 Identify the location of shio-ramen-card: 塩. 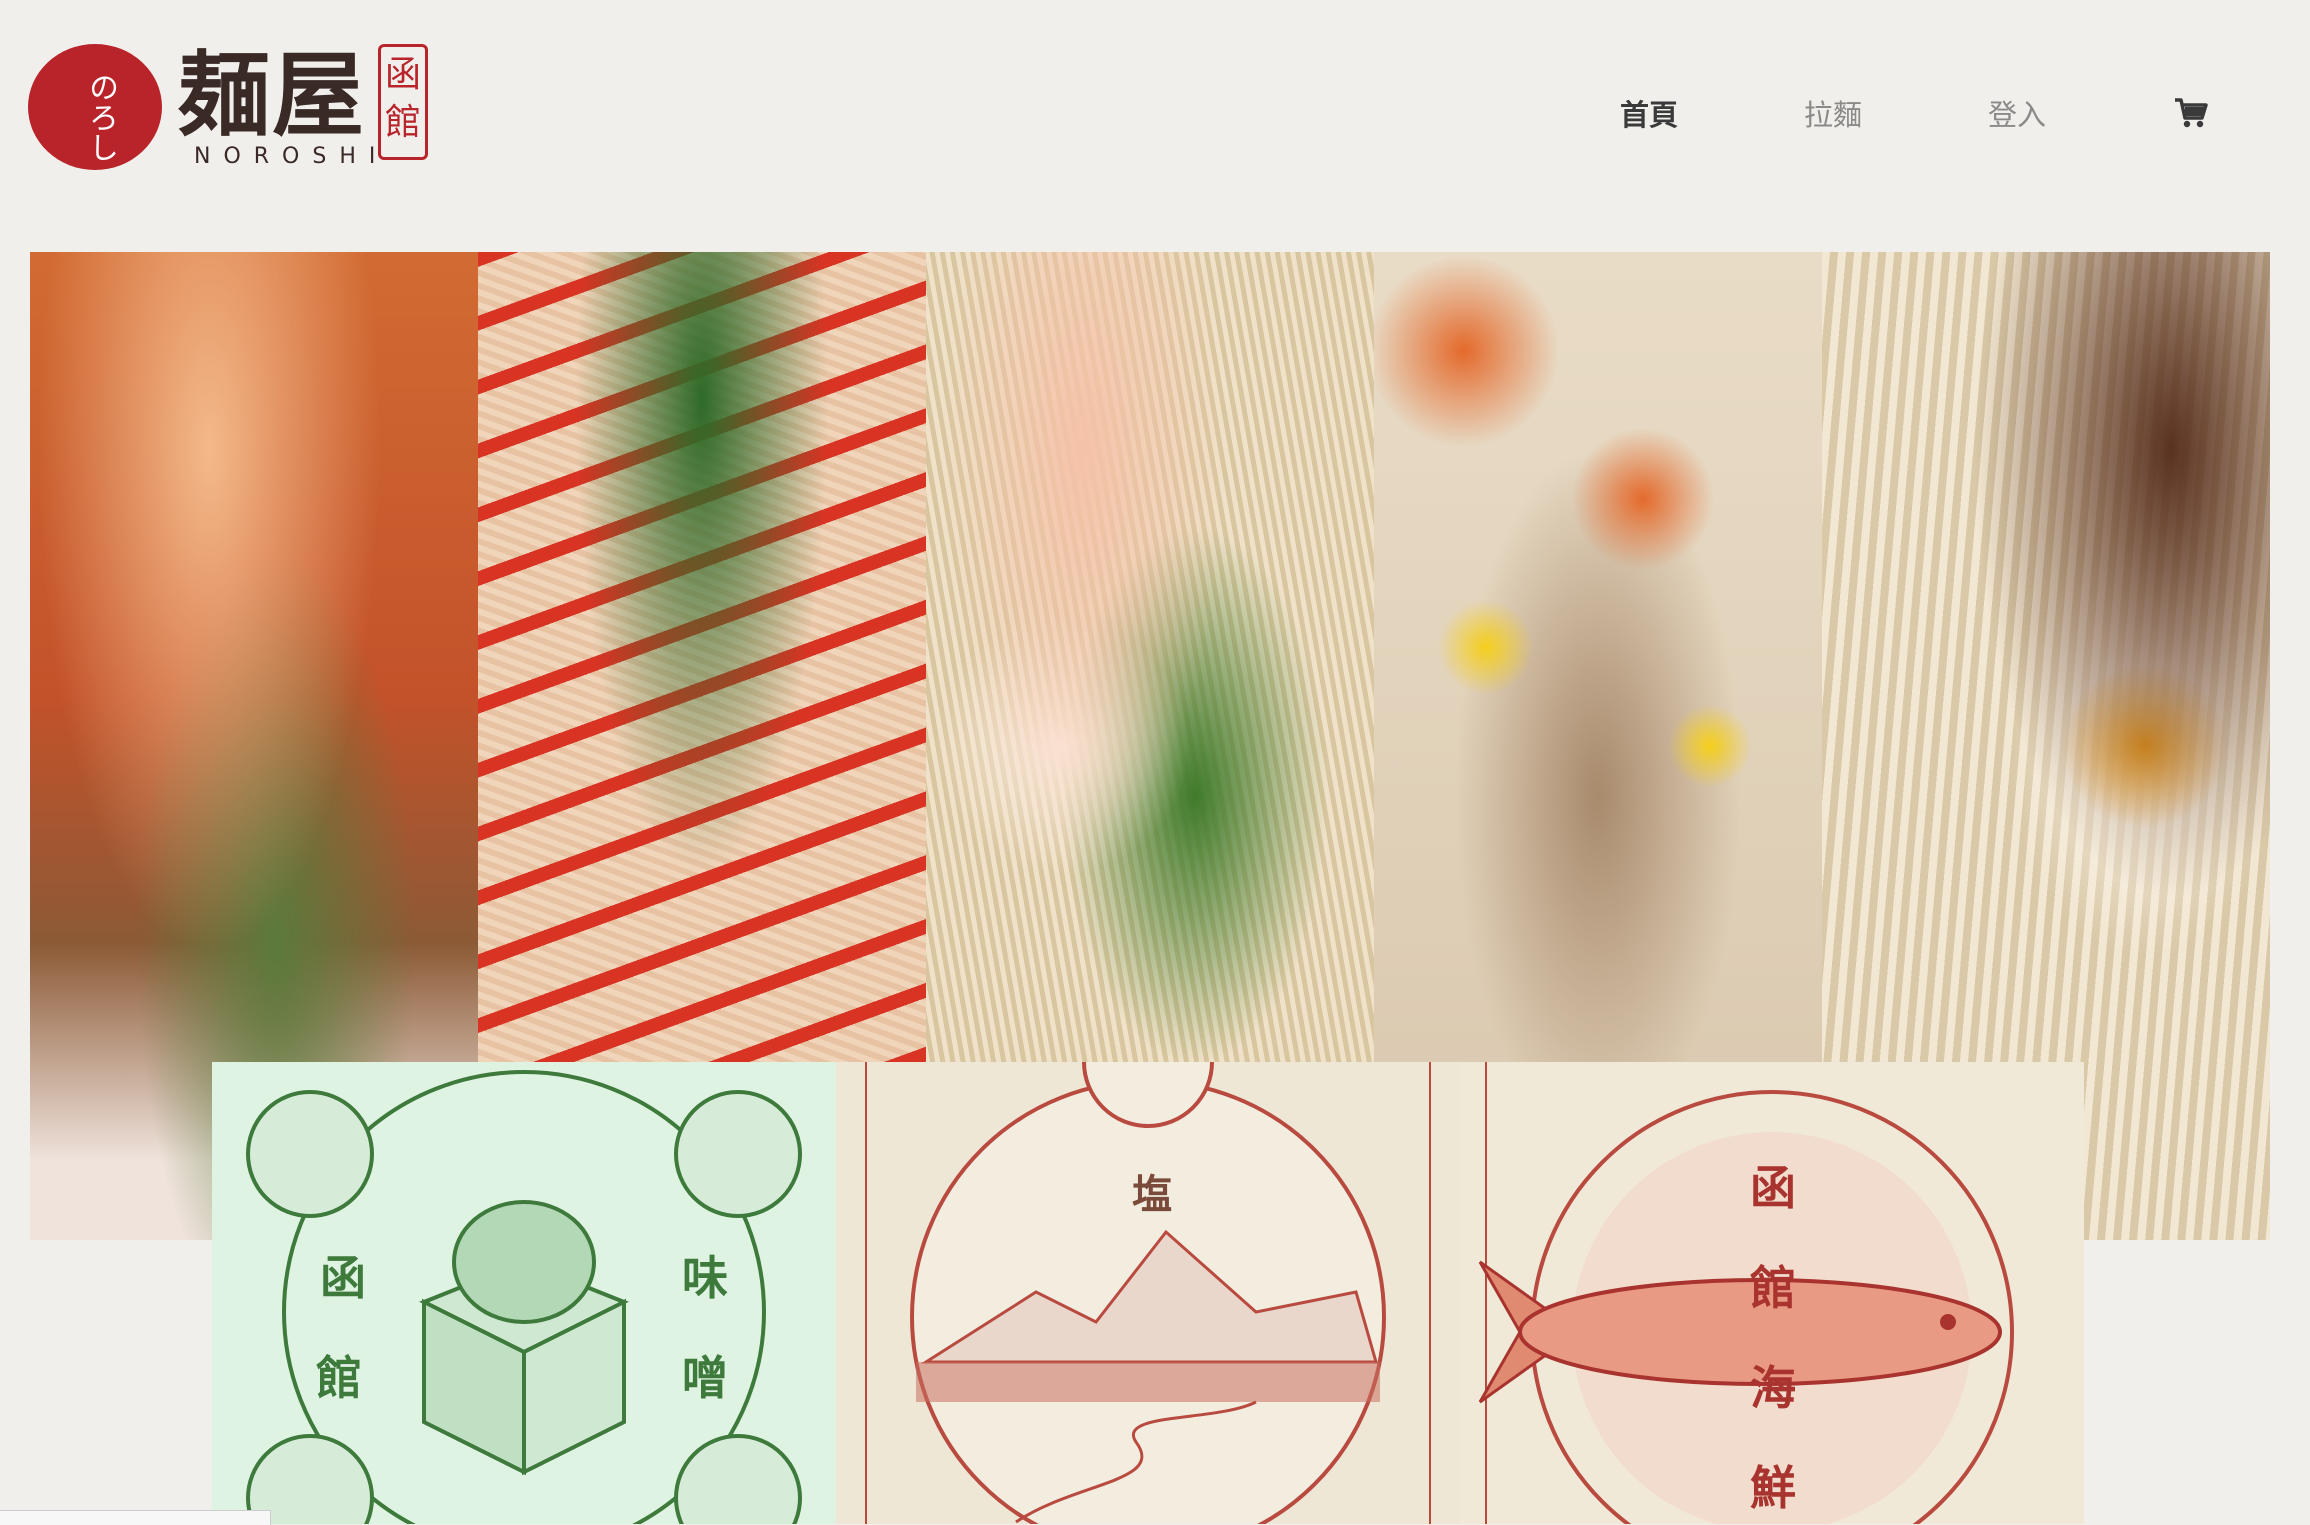
(1148, 1293).